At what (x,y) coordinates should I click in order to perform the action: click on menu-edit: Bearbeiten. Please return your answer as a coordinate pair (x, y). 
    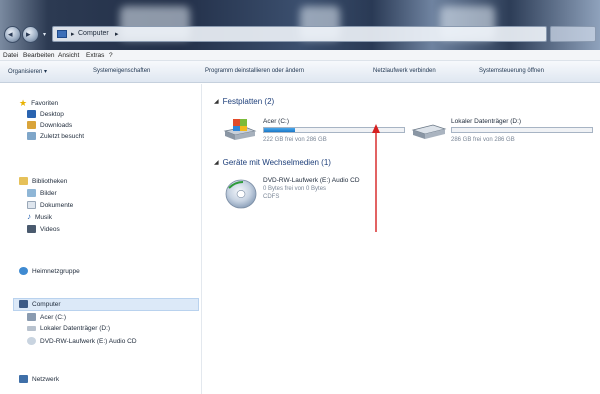
    Looking at the image, I should click on (38, 55).